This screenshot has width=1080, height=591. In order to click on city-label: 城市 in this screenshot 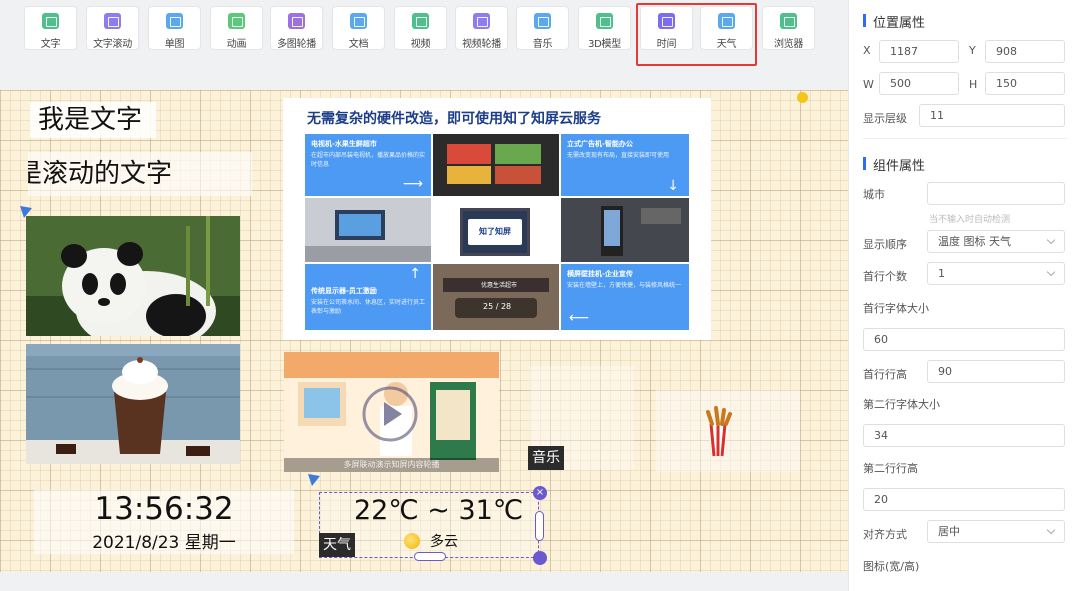, I will do `click(874, 194)`.